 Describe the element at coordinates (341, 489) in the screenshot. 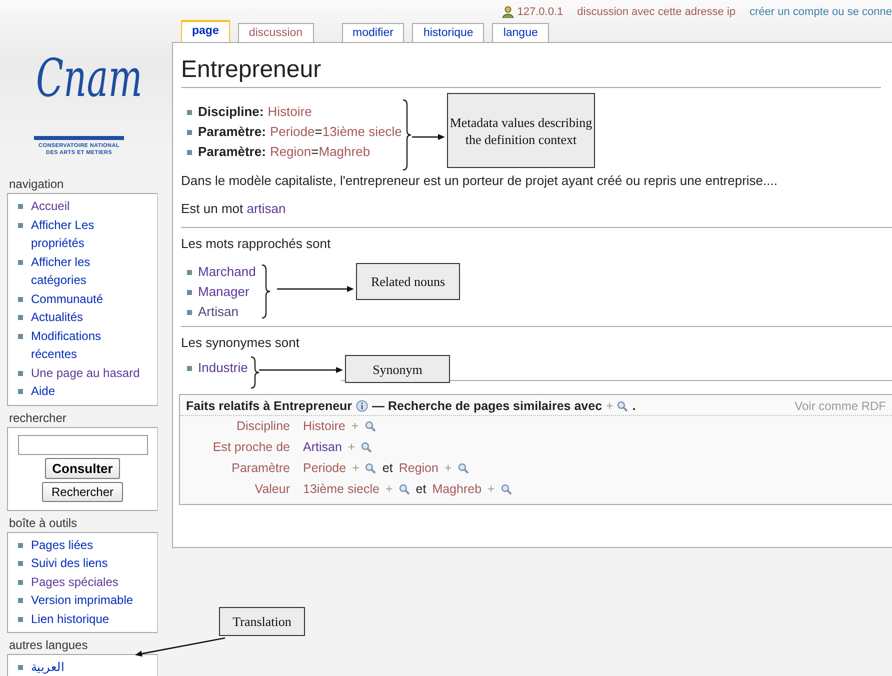

I see `value-link: 13ième siecle` at that location.